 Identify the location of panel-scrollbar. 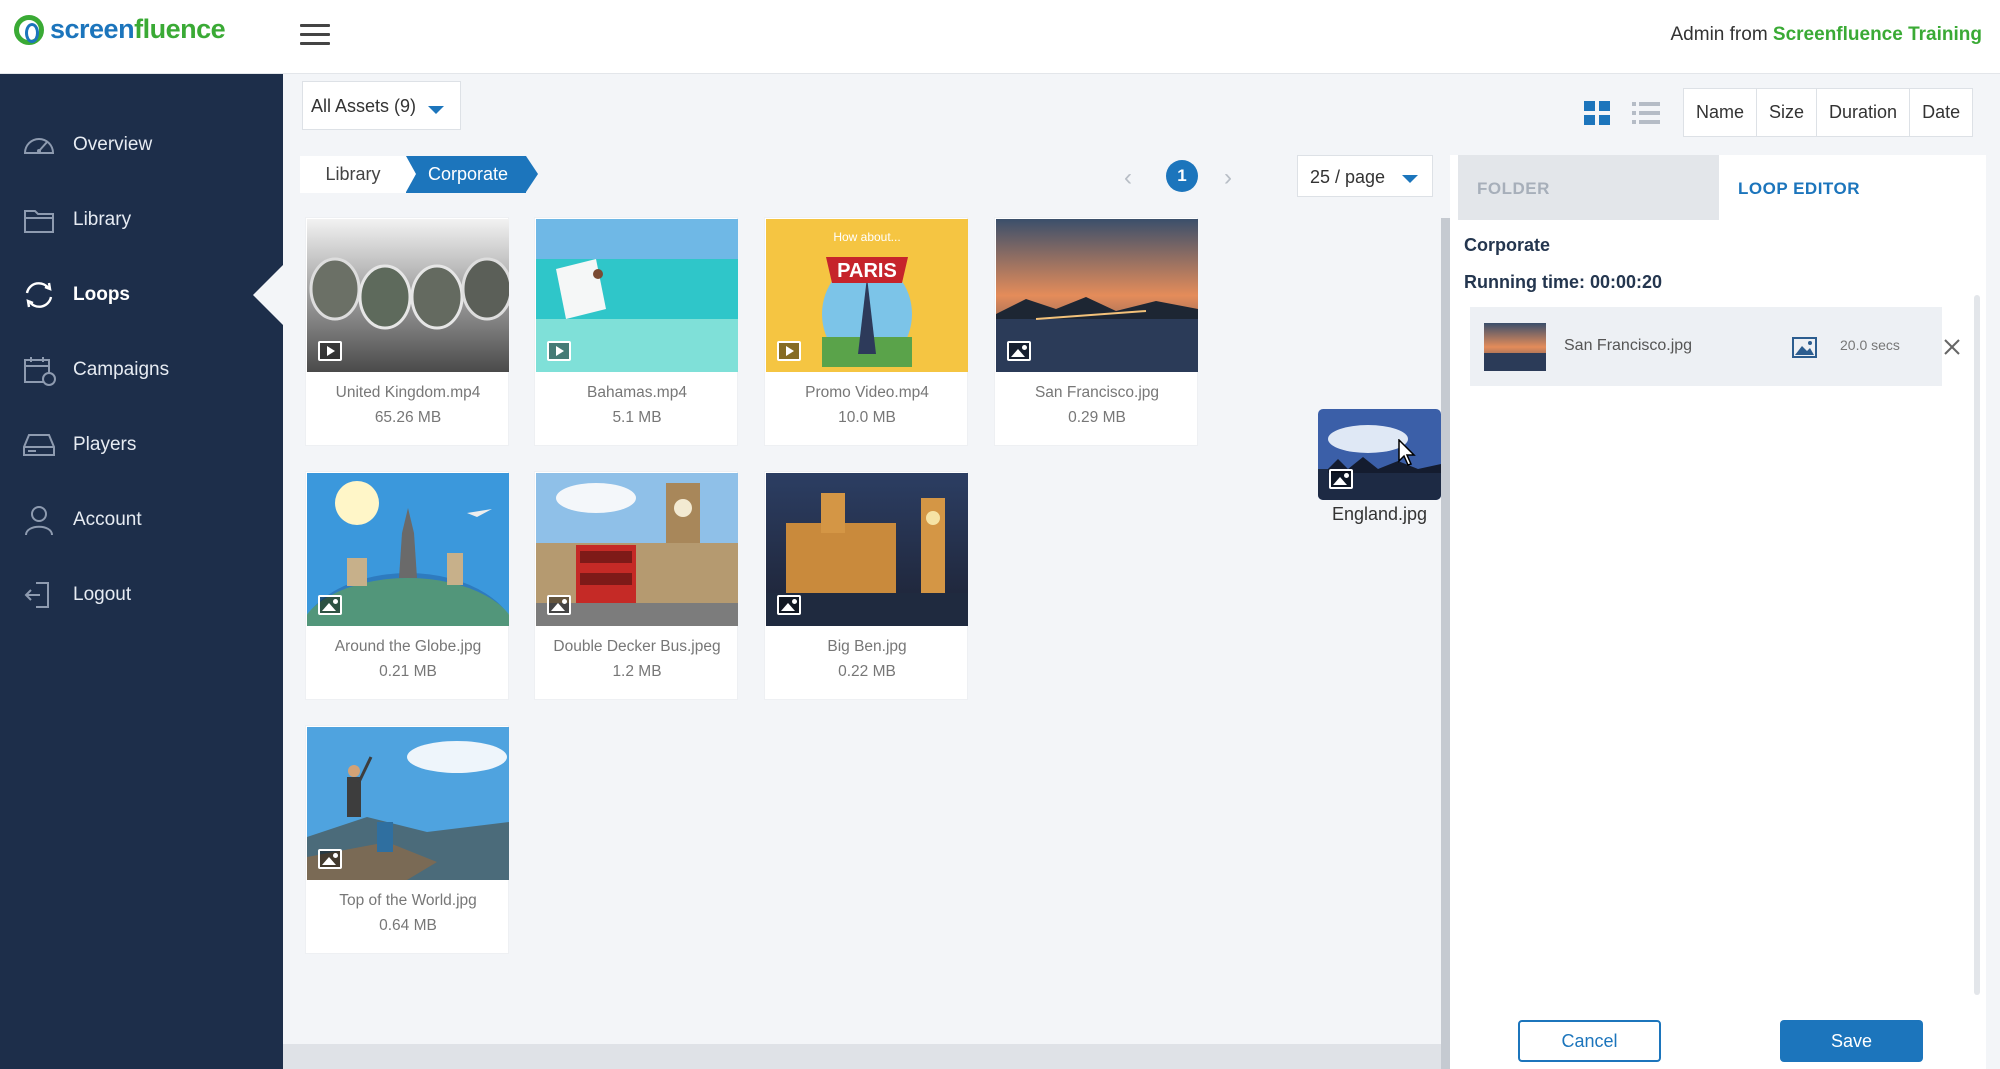
(1977, 645).